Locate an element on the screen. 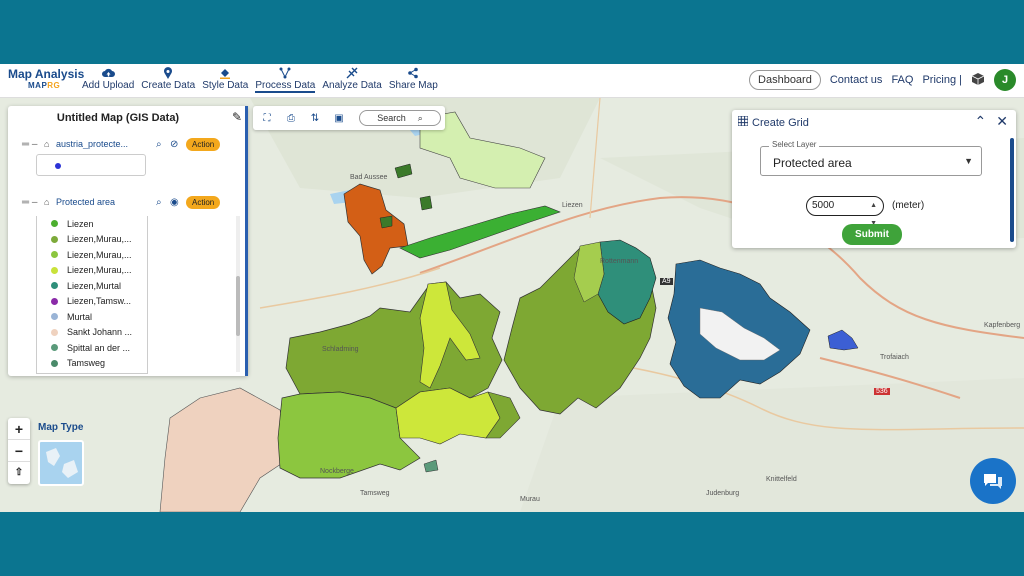 The height and width of the screenshot is (576, 1024). layer-row-protected-area: ═ – ⌂ Protected area ⌕ ◉ Action is located at coordinates (128, 202).